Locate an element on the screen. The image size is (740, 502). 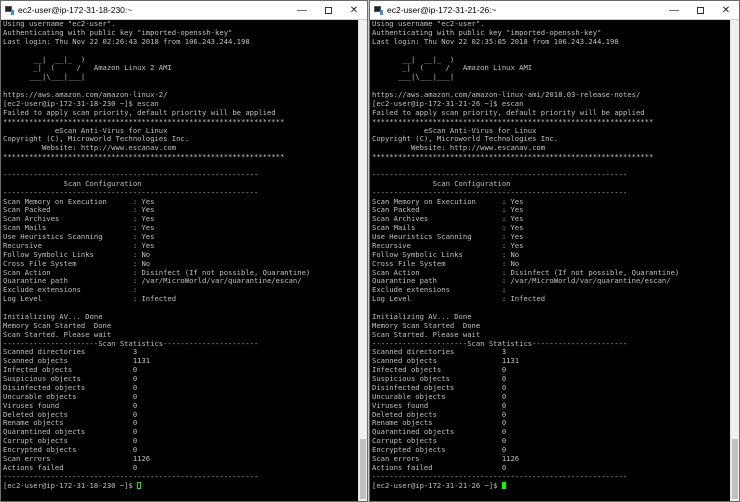
title-bar: ec2-user@ip-172-31-21-26:~ — ✕ is located at coordinates (554, 10).